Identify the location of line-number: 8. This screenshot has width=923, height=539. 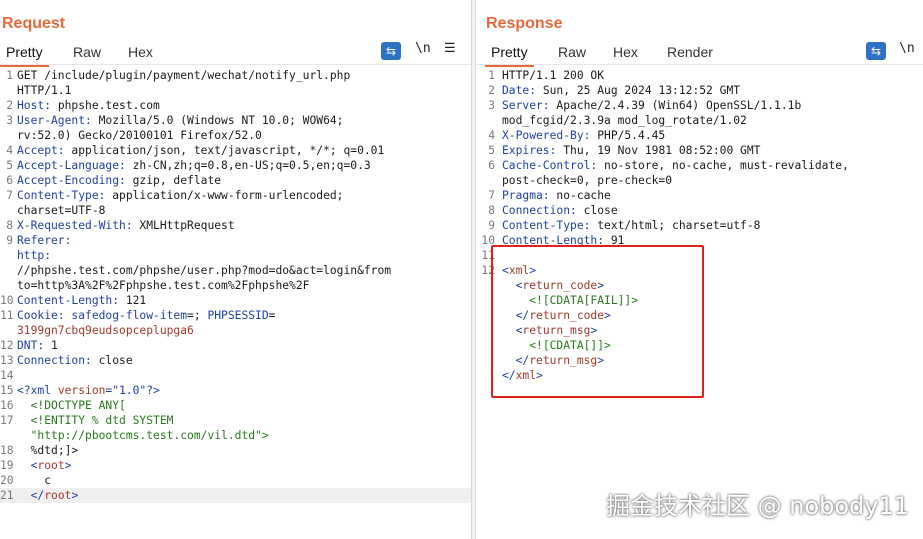
(9, 225).